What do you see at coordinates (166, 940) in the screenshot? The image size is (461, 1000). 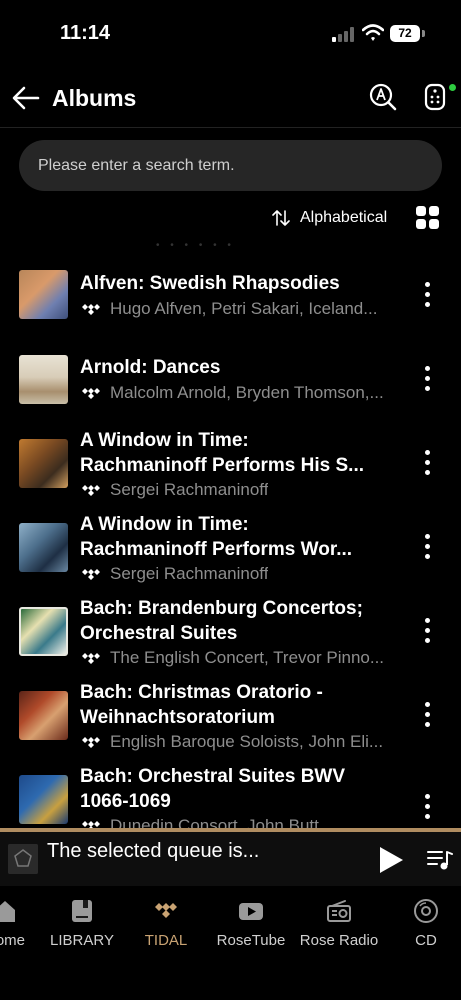 I see `tab-label: TIDAL` at bounding box center [166, 940].